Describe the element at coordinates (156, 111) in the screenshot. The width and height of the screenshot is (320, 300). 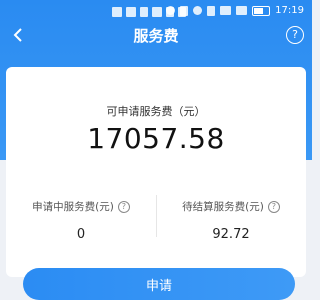
I see `available-fee-label: 可申请服务费（元）` at that location.